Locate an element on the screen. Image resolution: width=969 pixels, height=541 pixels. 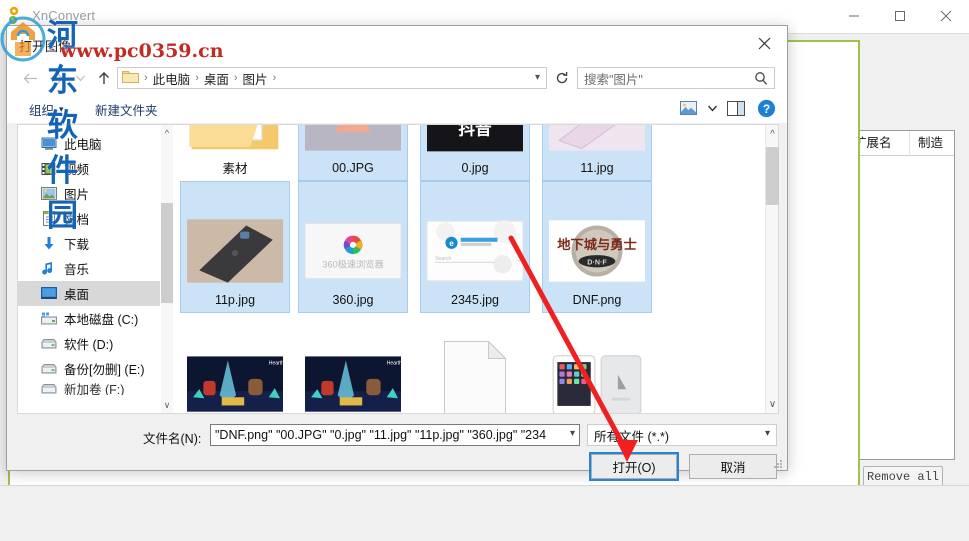
list-item: 360极速浏览器 360.jpg is located at coordinates (353, 247).